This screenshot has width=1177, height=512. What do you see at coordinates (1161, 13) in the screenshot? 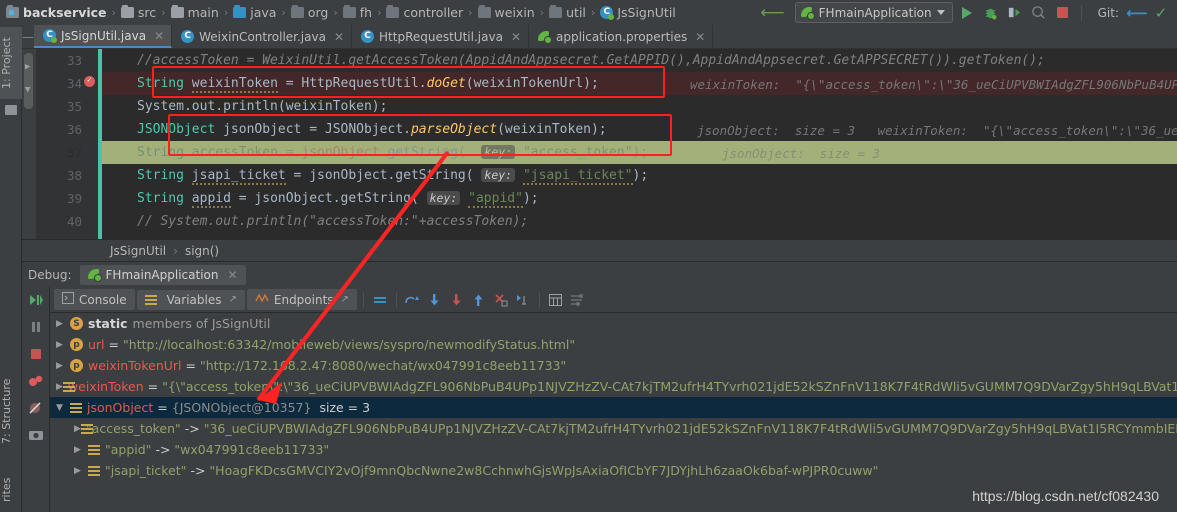
I see `git-commit-icon: ✓` at bounding box center [1161, 13].